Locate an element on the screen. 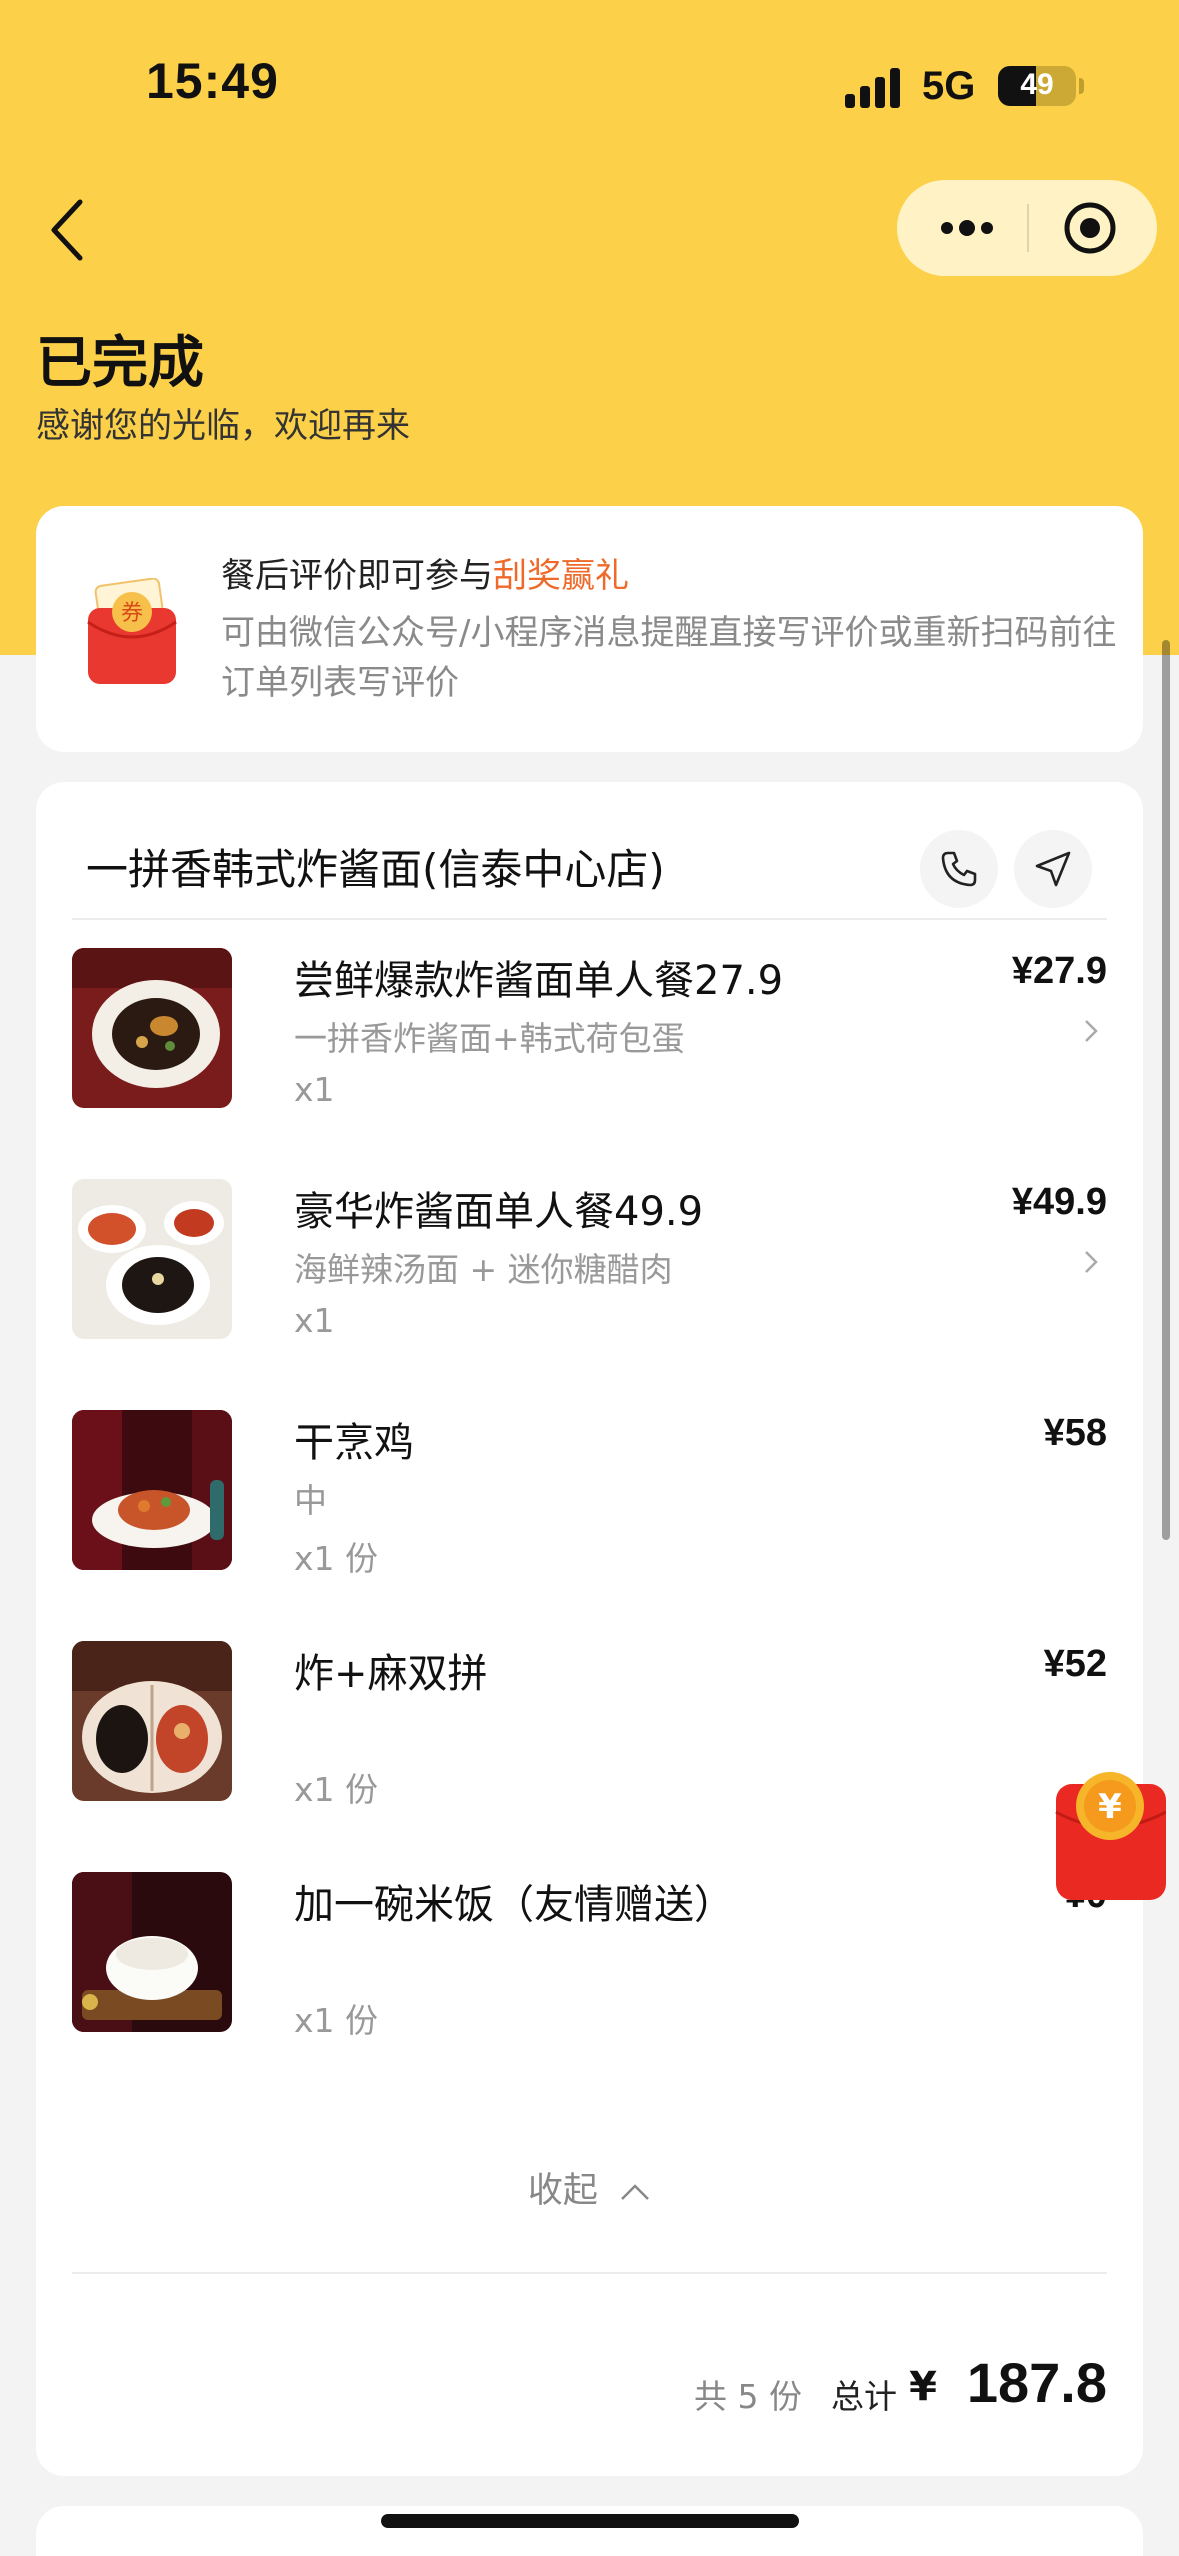 This screenshot has height=2556, width=1179. miniprogram-capsule is located at coordinates (1027, 228).